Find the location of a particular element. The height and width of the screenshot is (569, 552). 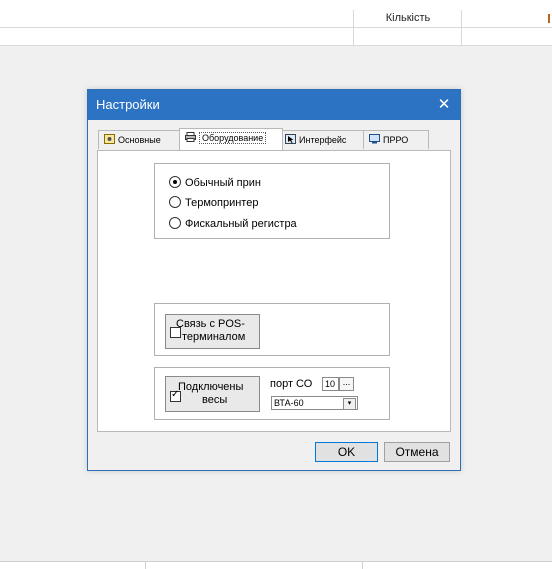

dialog-title: Настройки is located at coordinates (128, 104).